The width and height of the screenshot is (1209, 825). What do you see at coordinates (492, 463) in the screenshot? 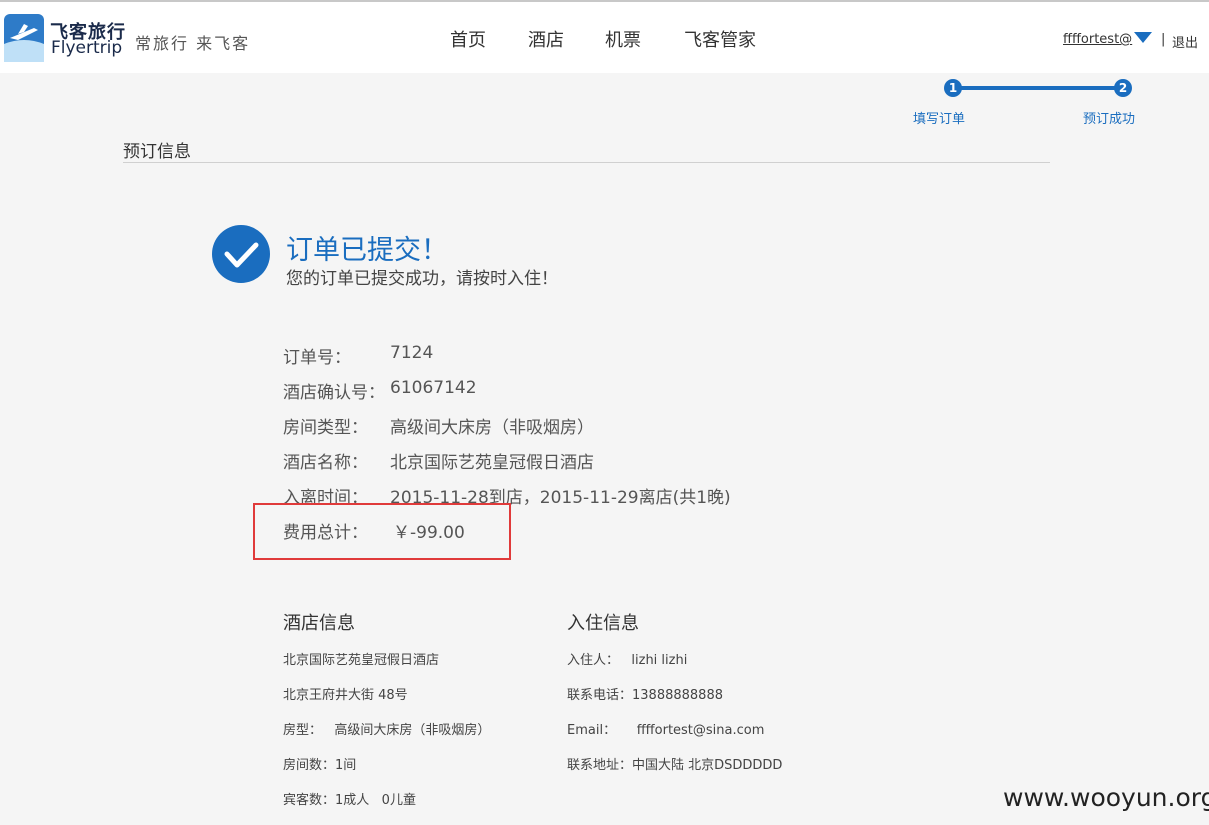
I see `hotel-name-value: 北京国际艺苑皇冠假日酒店` at bounding box center [492, 463].